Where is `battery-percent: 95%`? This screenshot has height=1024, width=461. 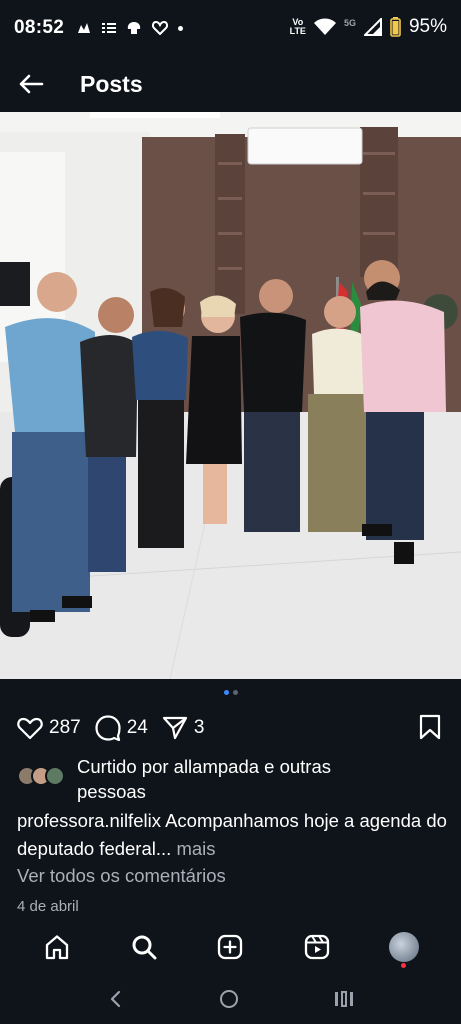
battery-percent: 95% is located at coordinates (427, 26).